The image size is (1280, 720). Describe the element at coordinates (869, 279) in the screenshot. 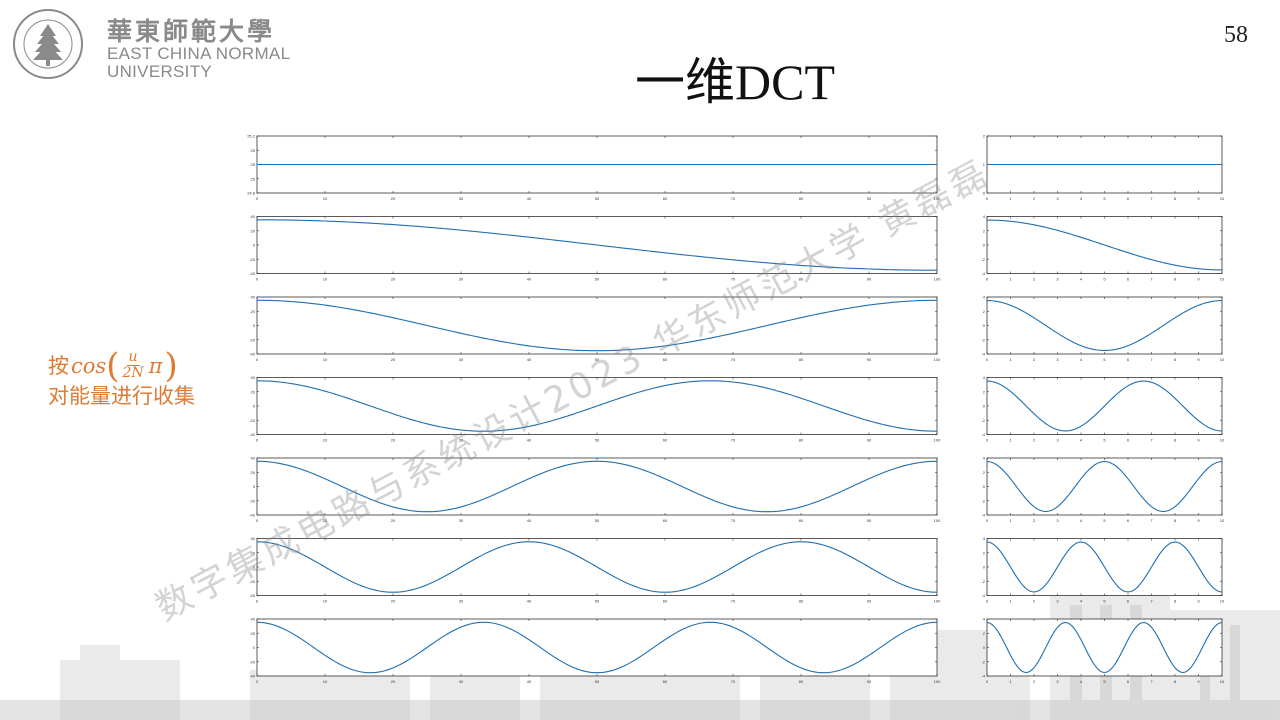

I see `x-tick-label: 90` at that location.